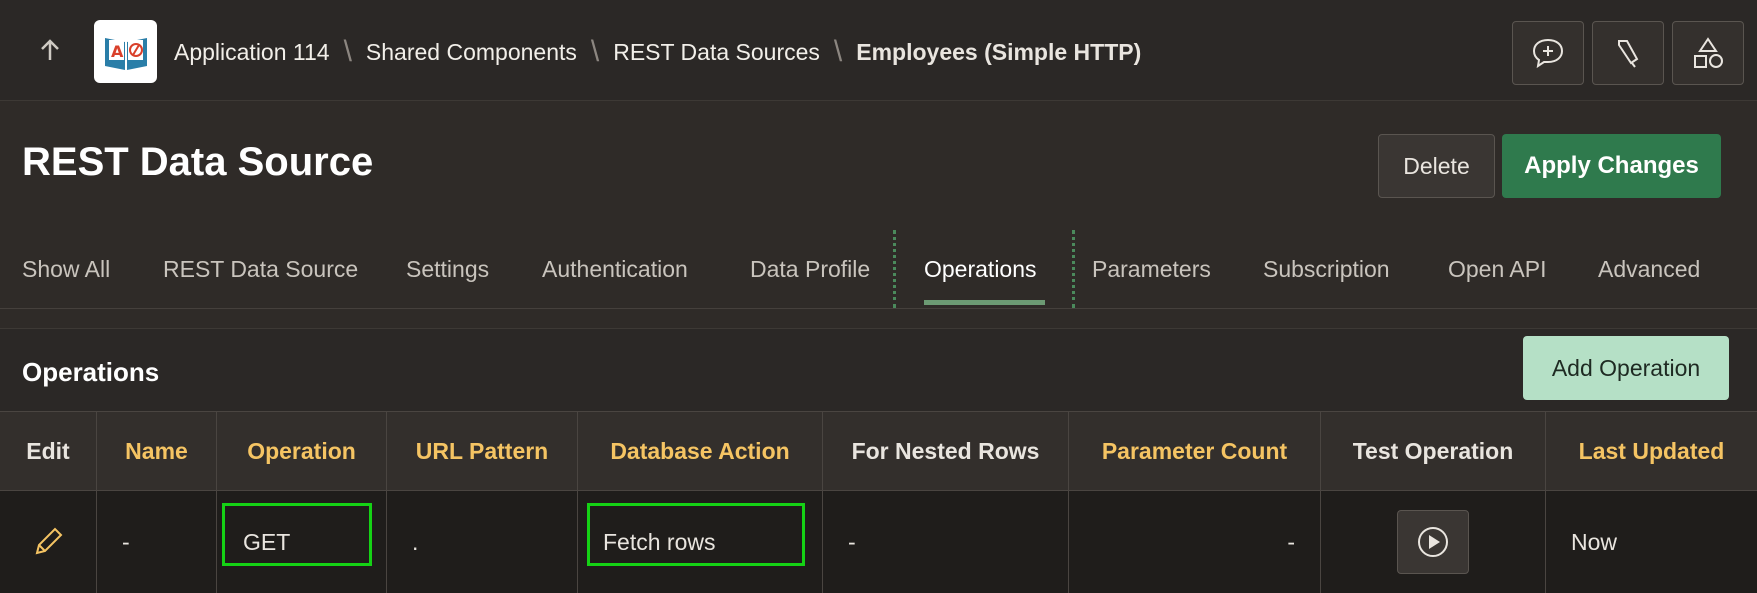  I want to click on column-header-for-nested-rows: For Nested Rows, so click(946, 451).